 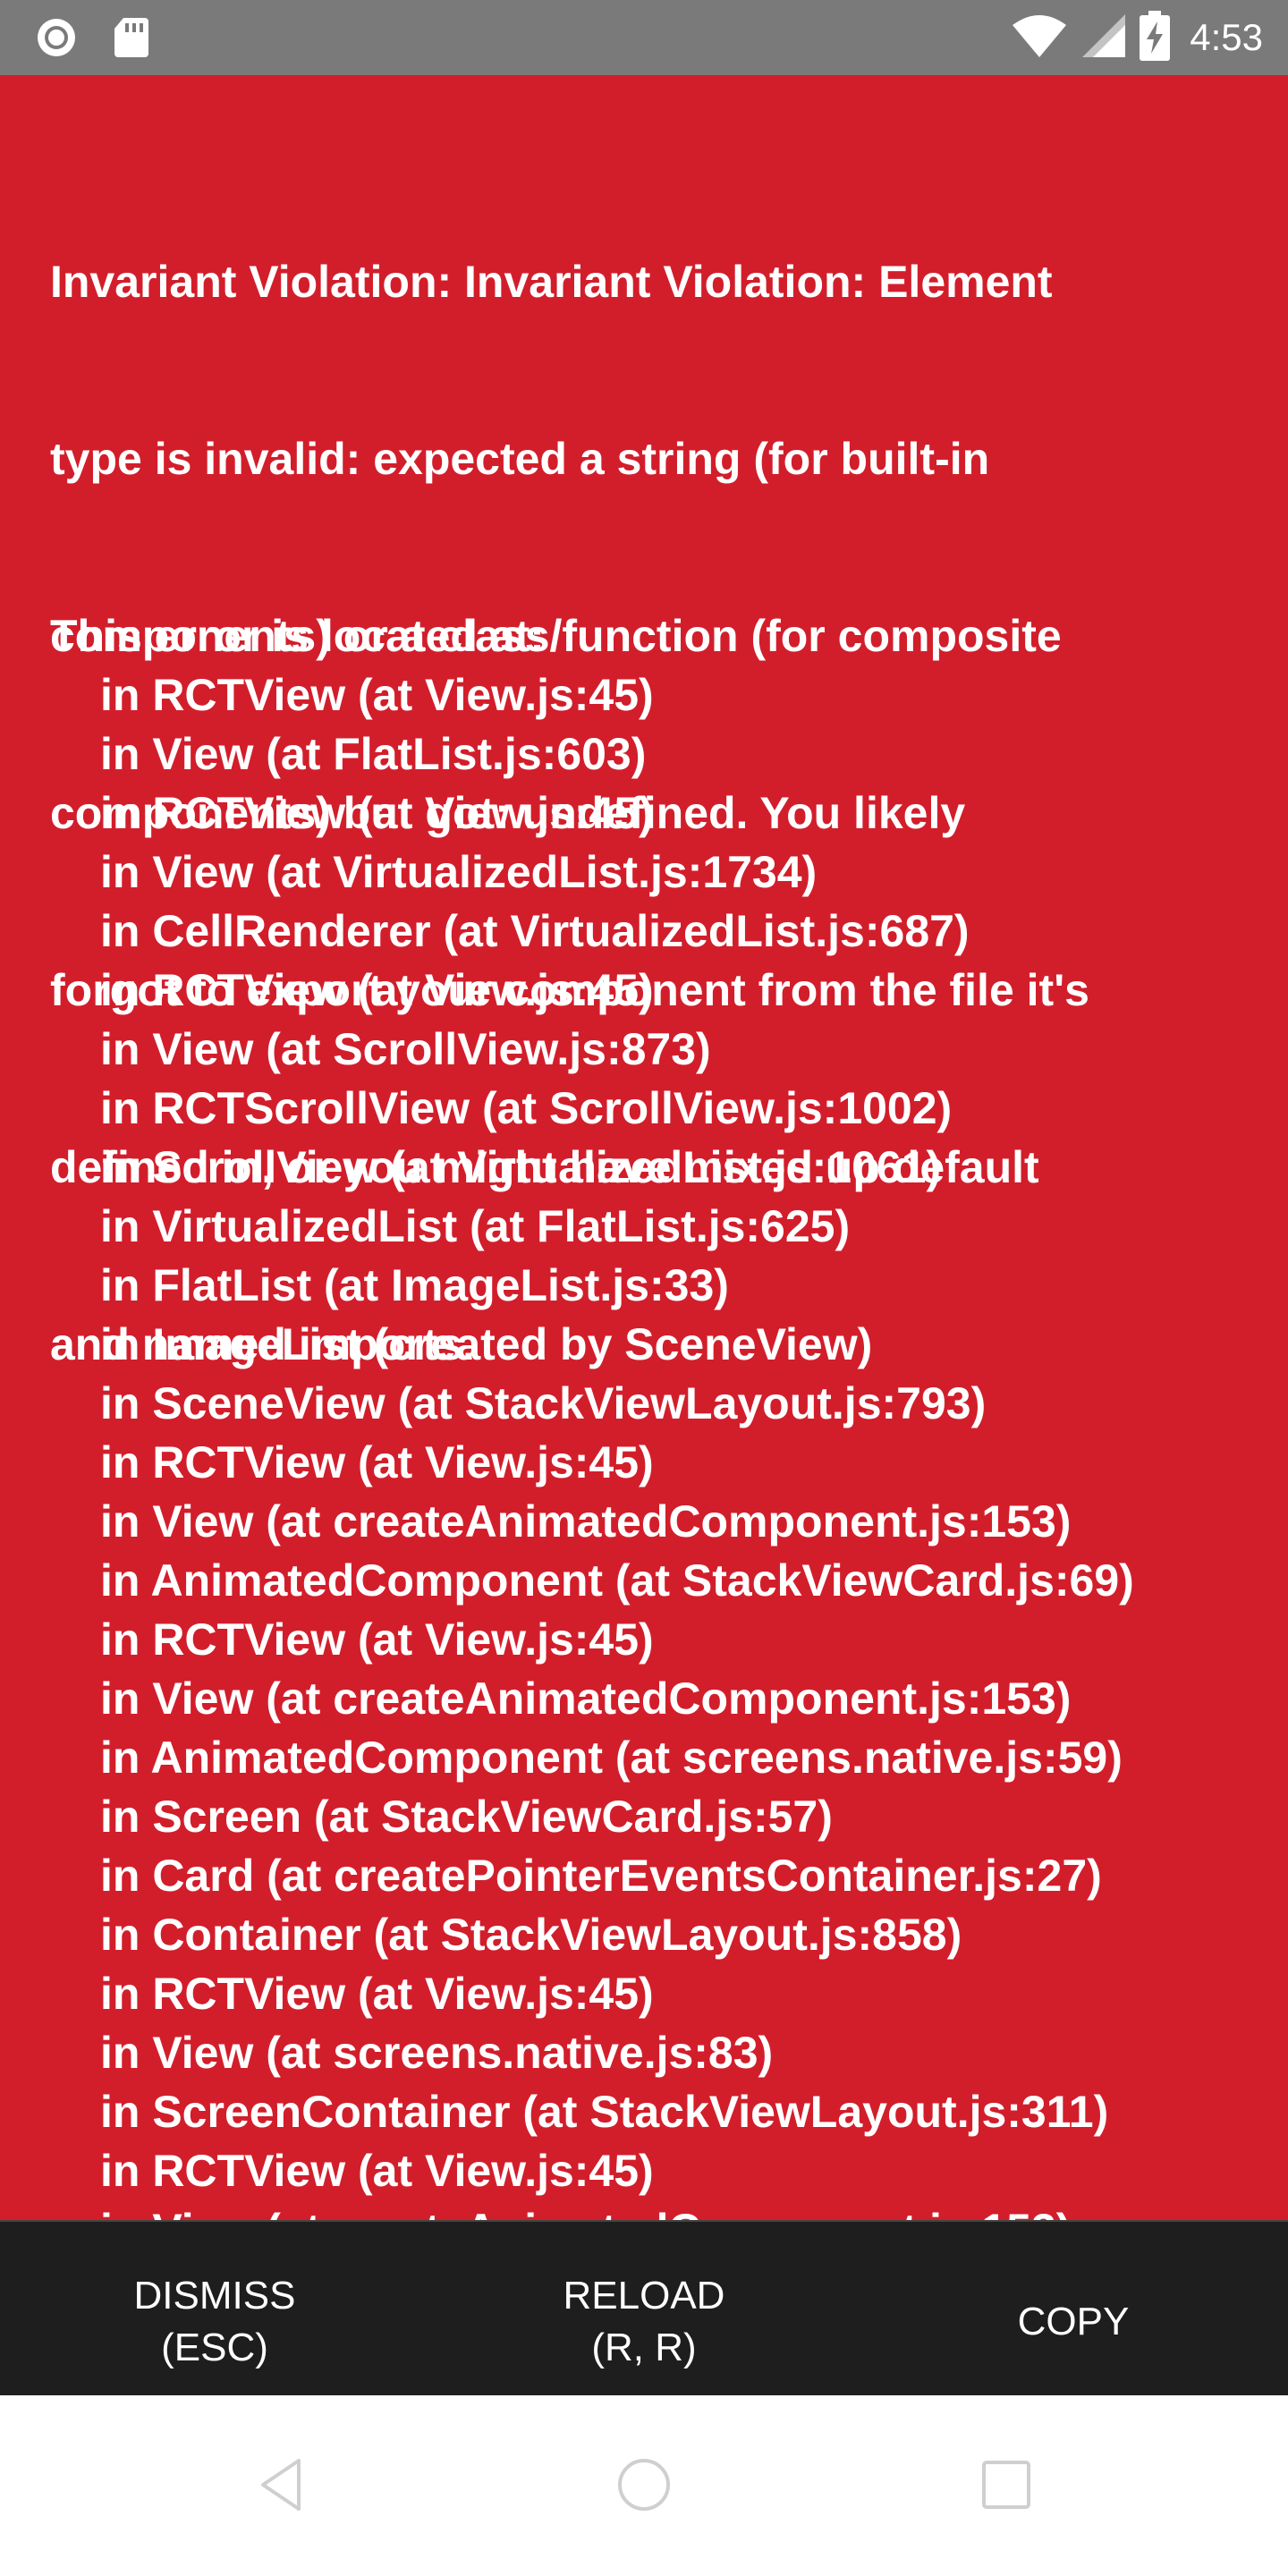 I want to click on redbox-action-bar: DISMISS (ESC) RELOAD (R, R) COPY, so click(x=644, y=2308).